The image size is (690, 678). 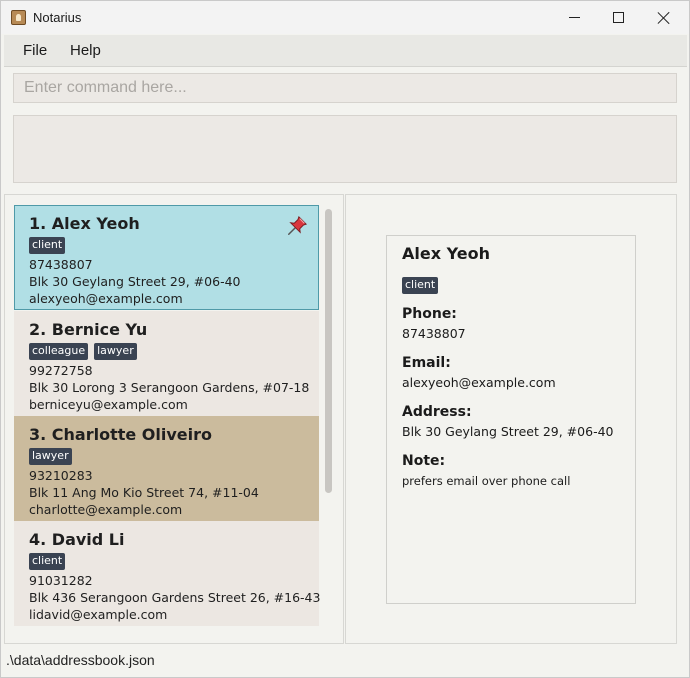 I want to click on detail-tags: client, so click(x=511, y=284).